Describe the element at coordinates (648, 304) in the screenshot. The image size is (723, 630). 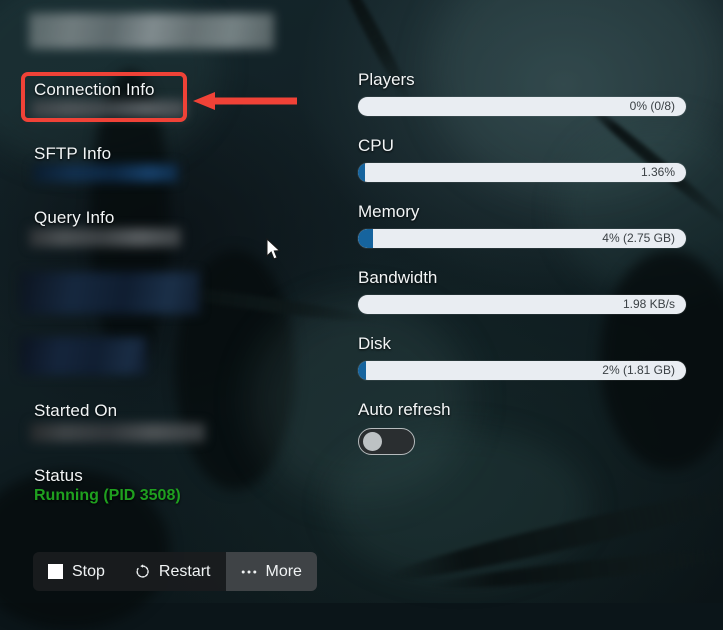
I see `progress-text-bandwidth: 1.98 KB/s` at that location.